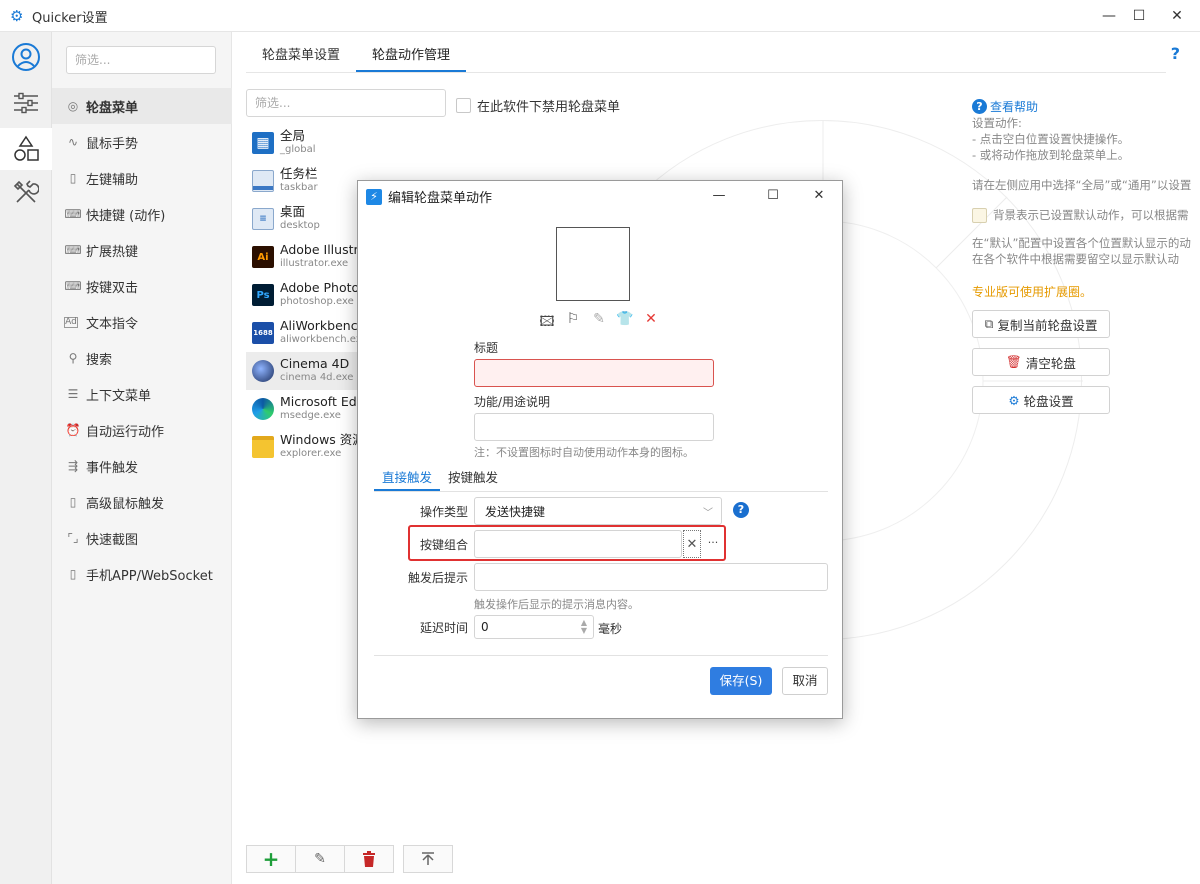  What do you see at coordinates (300, 225) in the screenshot?
I see `app-exe: desktop` at bounding box center [300, 225].